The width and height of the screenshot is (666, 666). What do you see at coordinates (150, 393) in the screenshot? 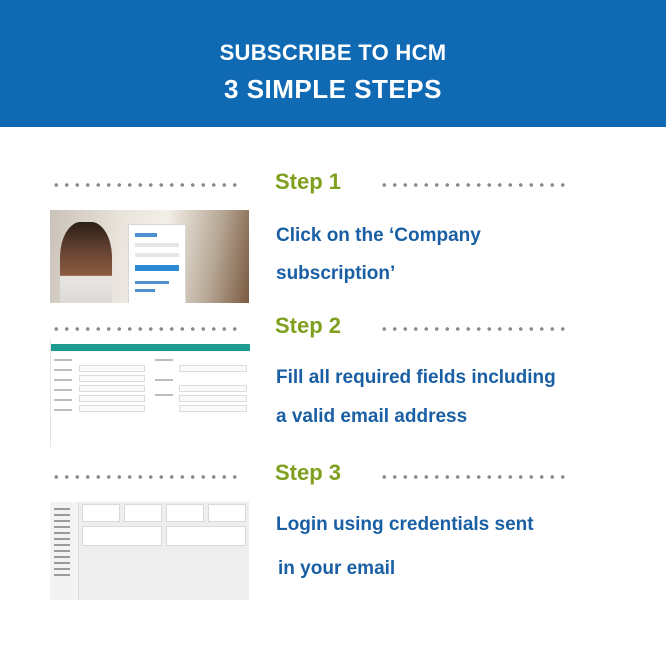
I see `step2-thumbnail` at bounding box center [150, 393].